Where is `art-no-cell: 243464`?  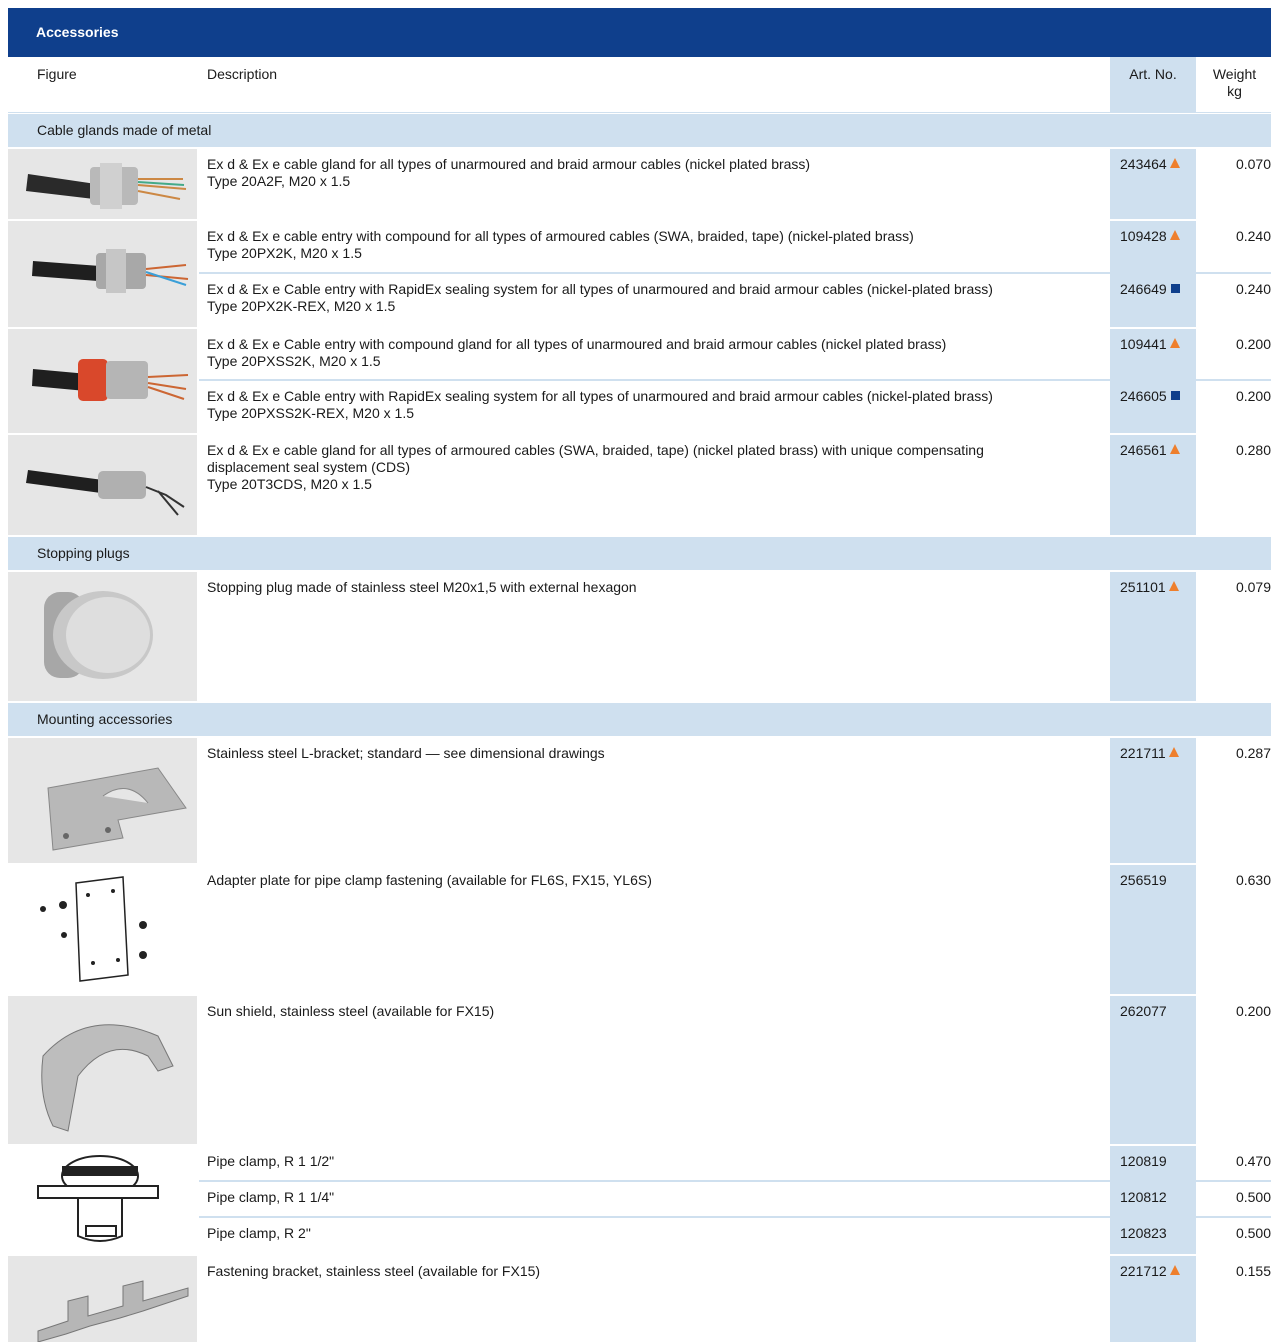
art-no-cell: 243464 is located at coordinates (1153, 184).